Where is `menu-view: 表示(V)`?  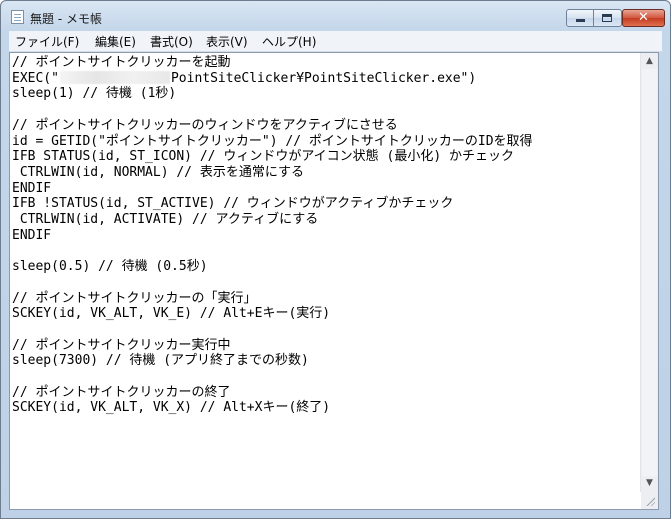
menu-view: 表示(V) is located at coordinates (227, 41).